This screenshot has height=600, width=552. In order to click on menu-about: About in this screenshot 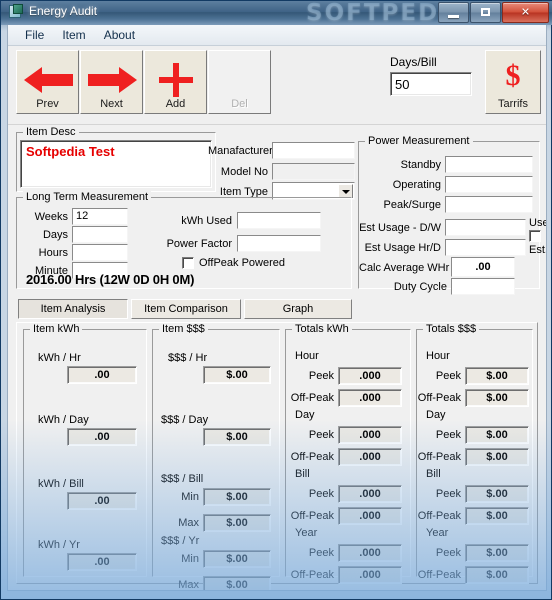, I will do `click(119, 35)`.